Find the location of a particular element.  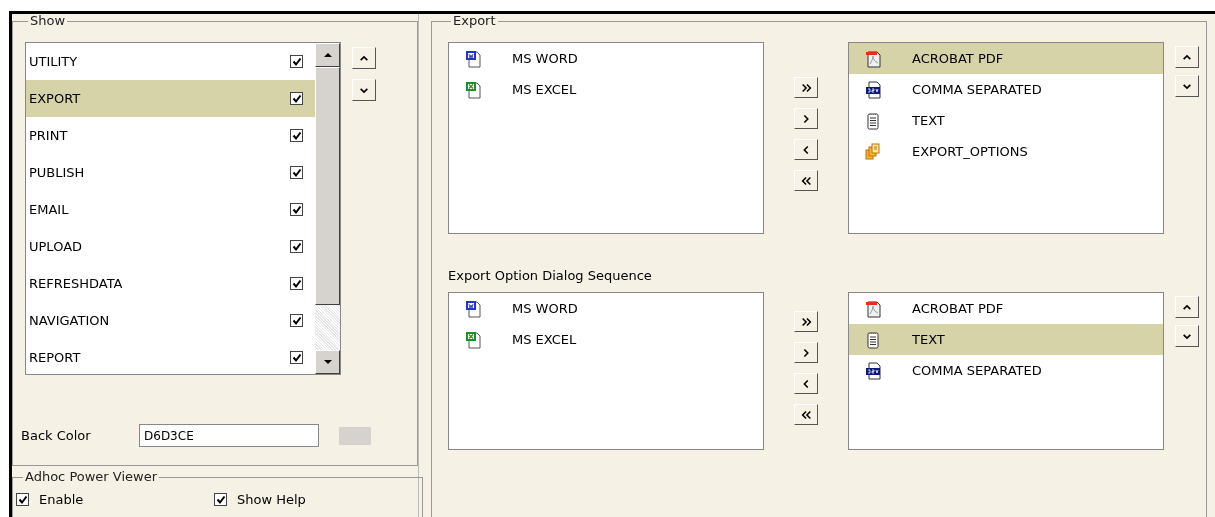

list-item: UTILITY is located at coordinates (170, 61).